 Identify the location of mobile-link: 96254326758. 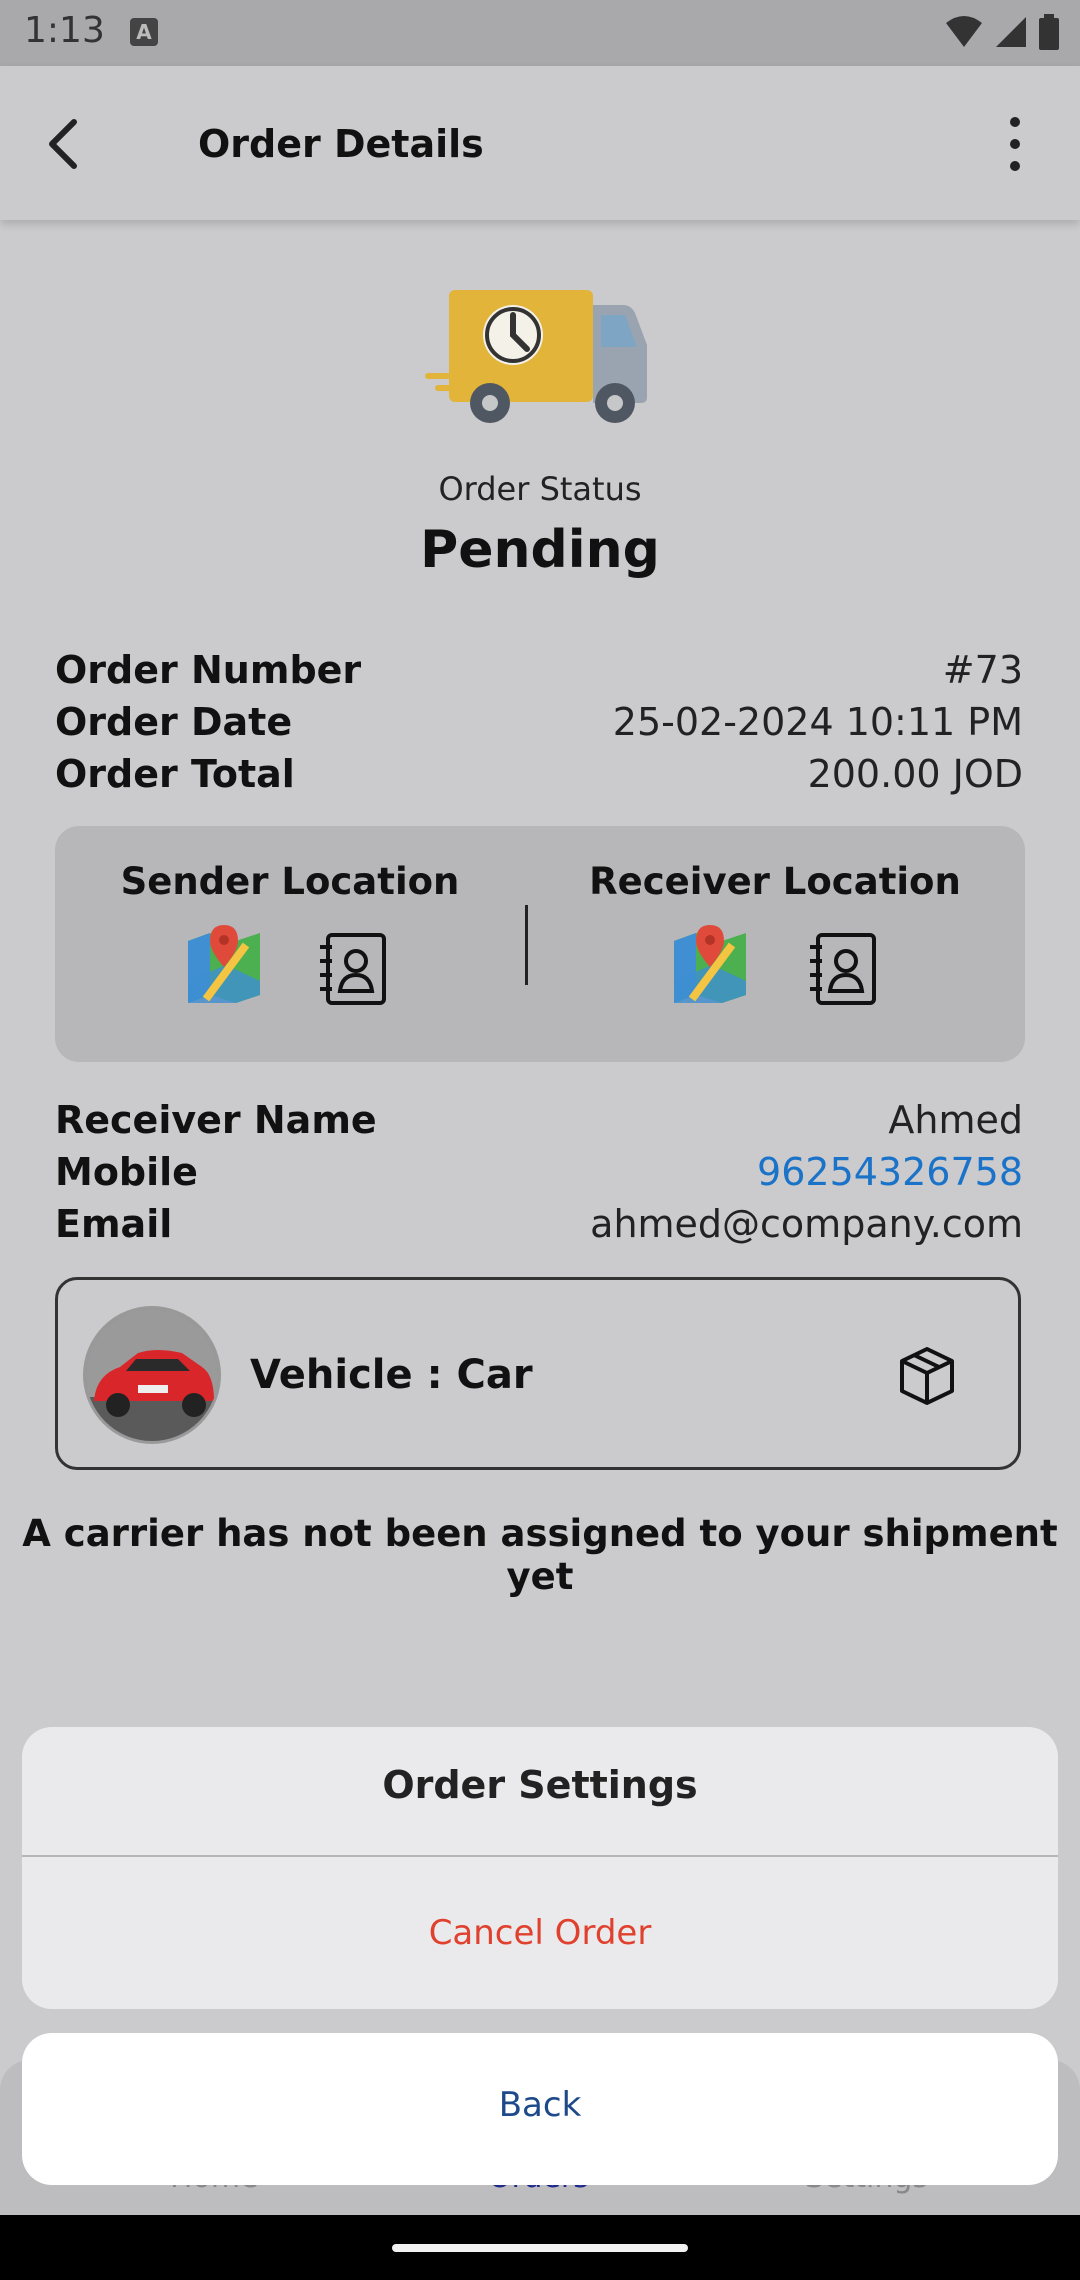
(890, 1172).